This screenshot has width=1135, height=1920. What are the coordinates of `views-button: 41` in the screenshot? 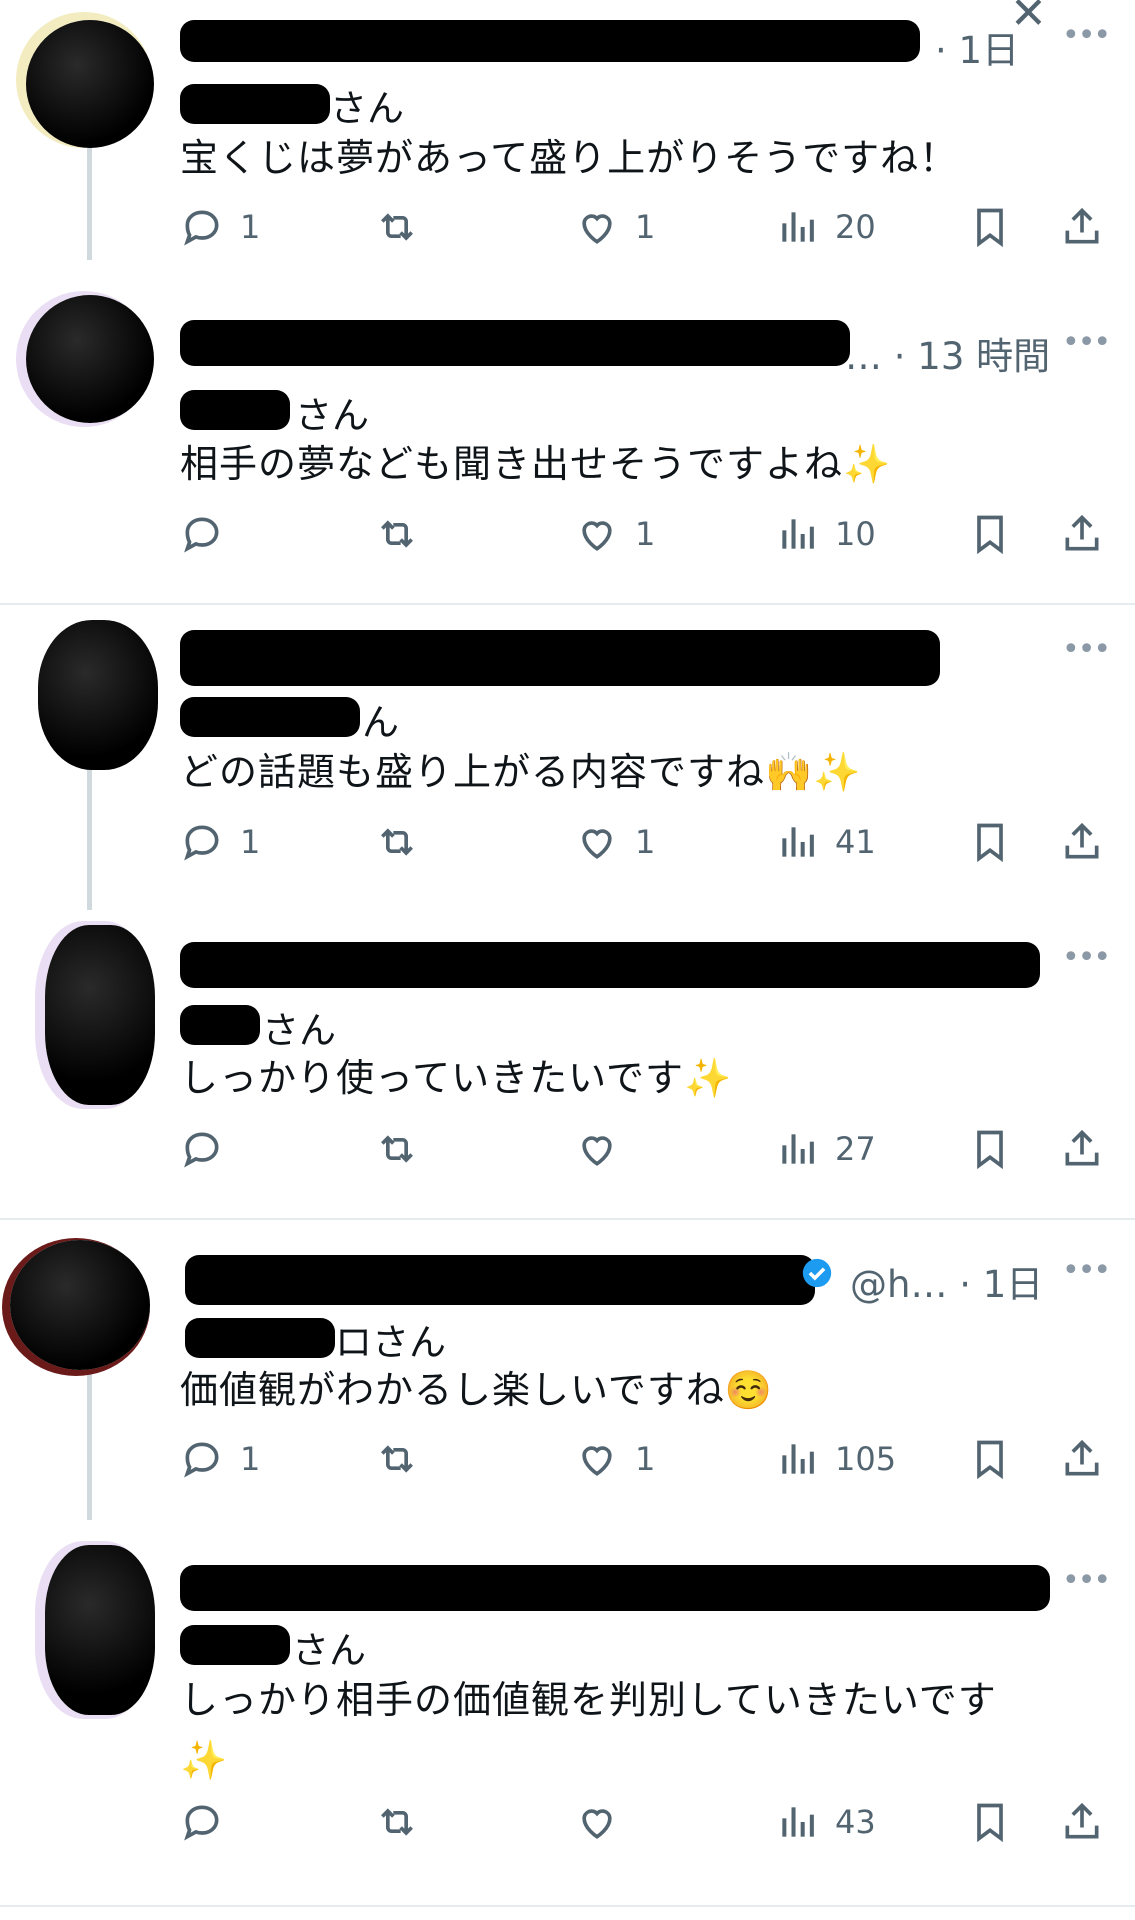 It's located at (825, 842).